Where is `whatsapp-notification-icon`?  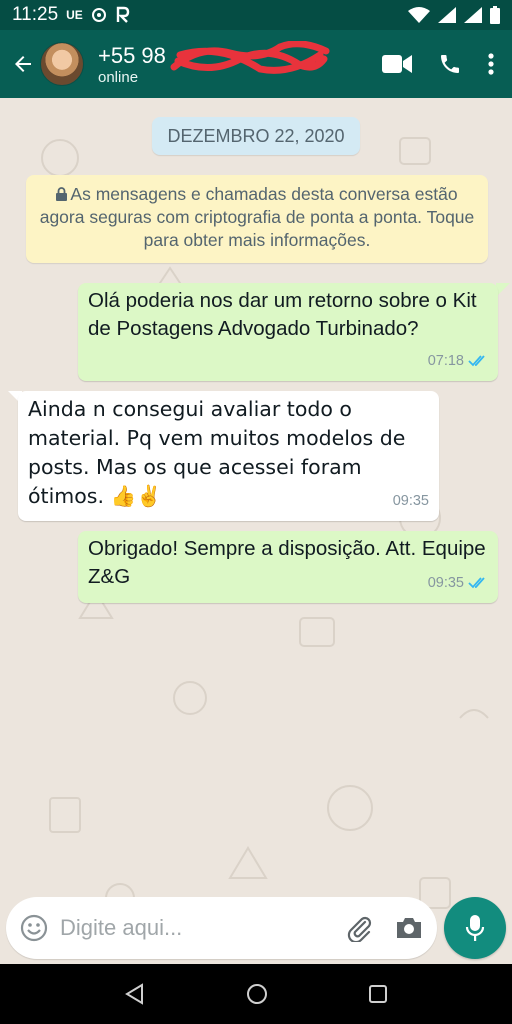 whatsapp-notification-icon is located at coordinates (98, 15).